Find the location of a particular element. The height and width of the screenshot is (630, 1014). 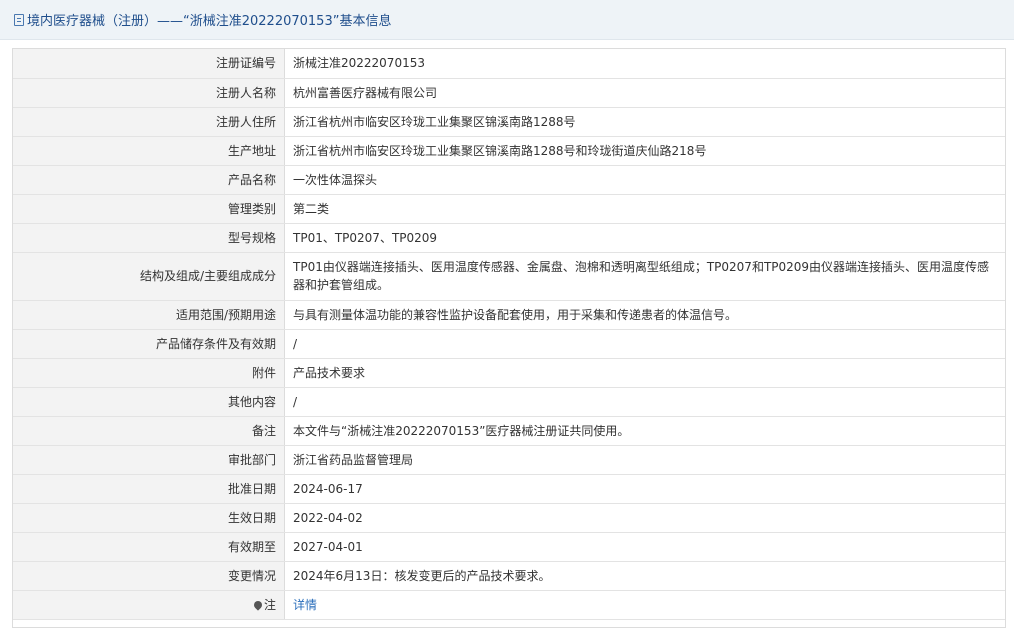

table-row: 产品储存条件及有效期 / is located at coordinates (509, 344).